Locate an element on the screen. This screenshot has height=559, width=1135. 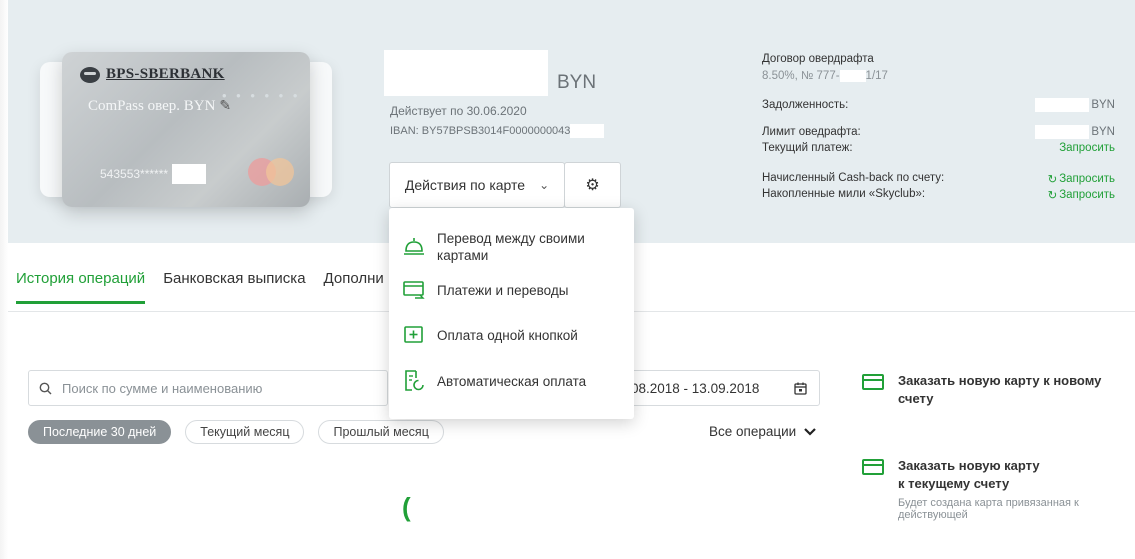
date-range-field: 08.2018 - 13.09.2018 is located at coordinates (720, 388).